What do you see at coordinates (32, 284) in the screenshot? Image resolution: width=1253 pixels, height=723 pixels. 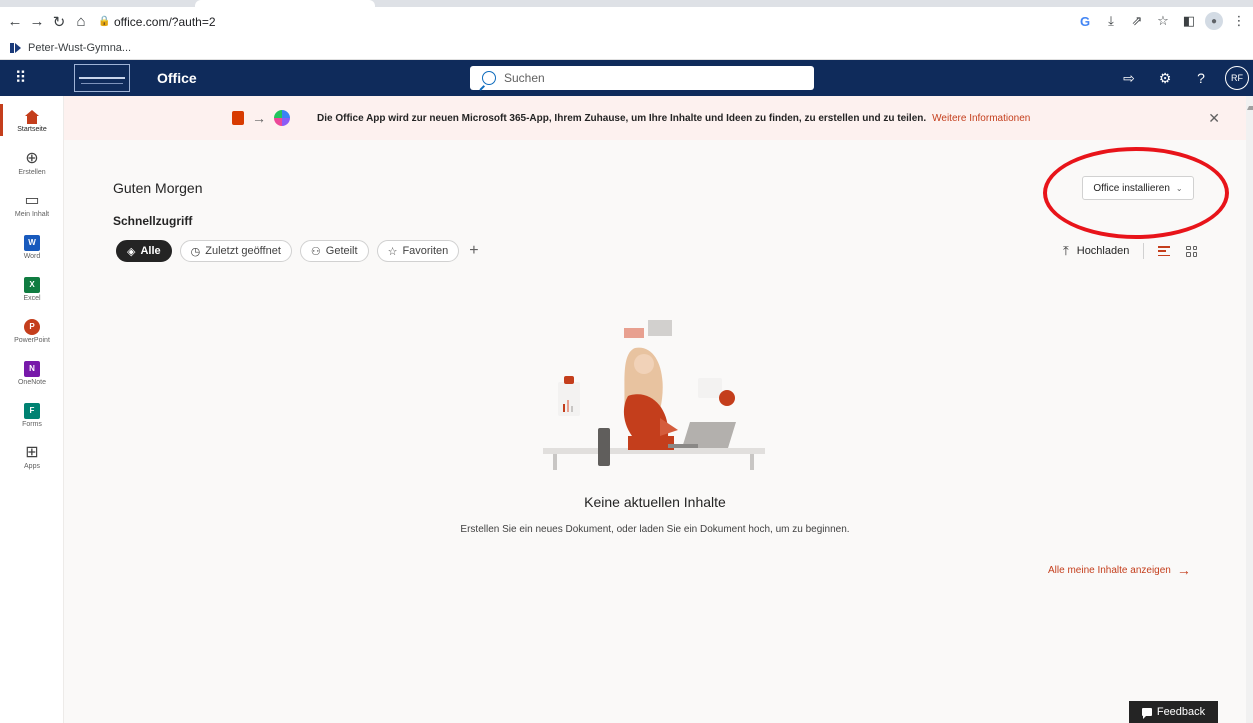 I see `excel-icon: X` at bounding box center [32, 284].